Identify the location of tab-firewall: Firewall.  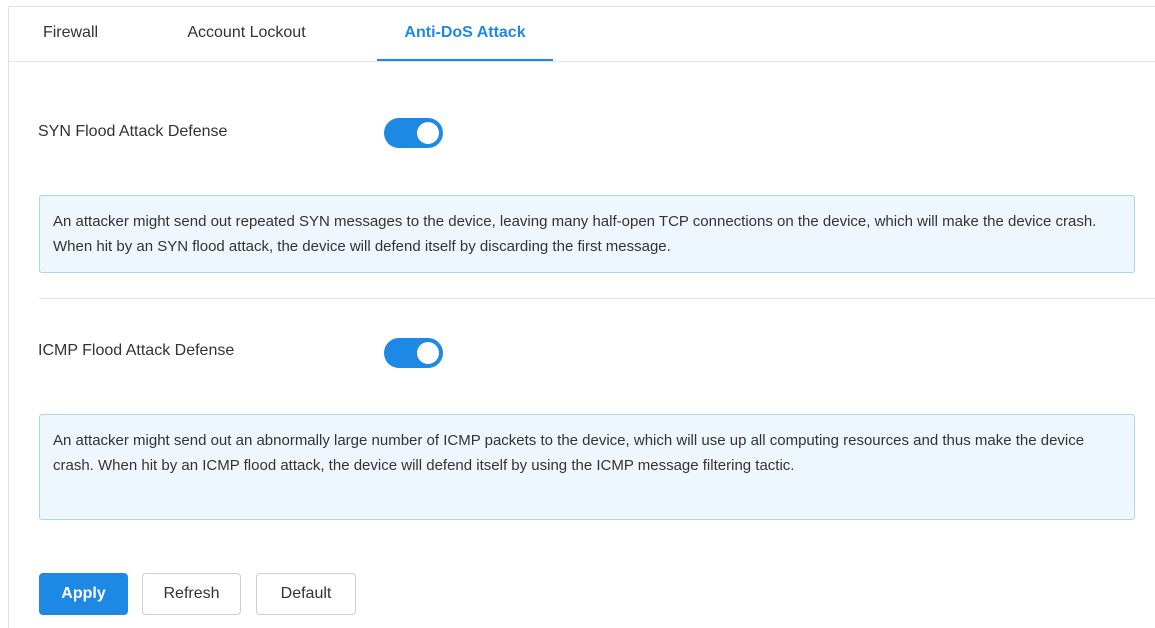
(70, 33).